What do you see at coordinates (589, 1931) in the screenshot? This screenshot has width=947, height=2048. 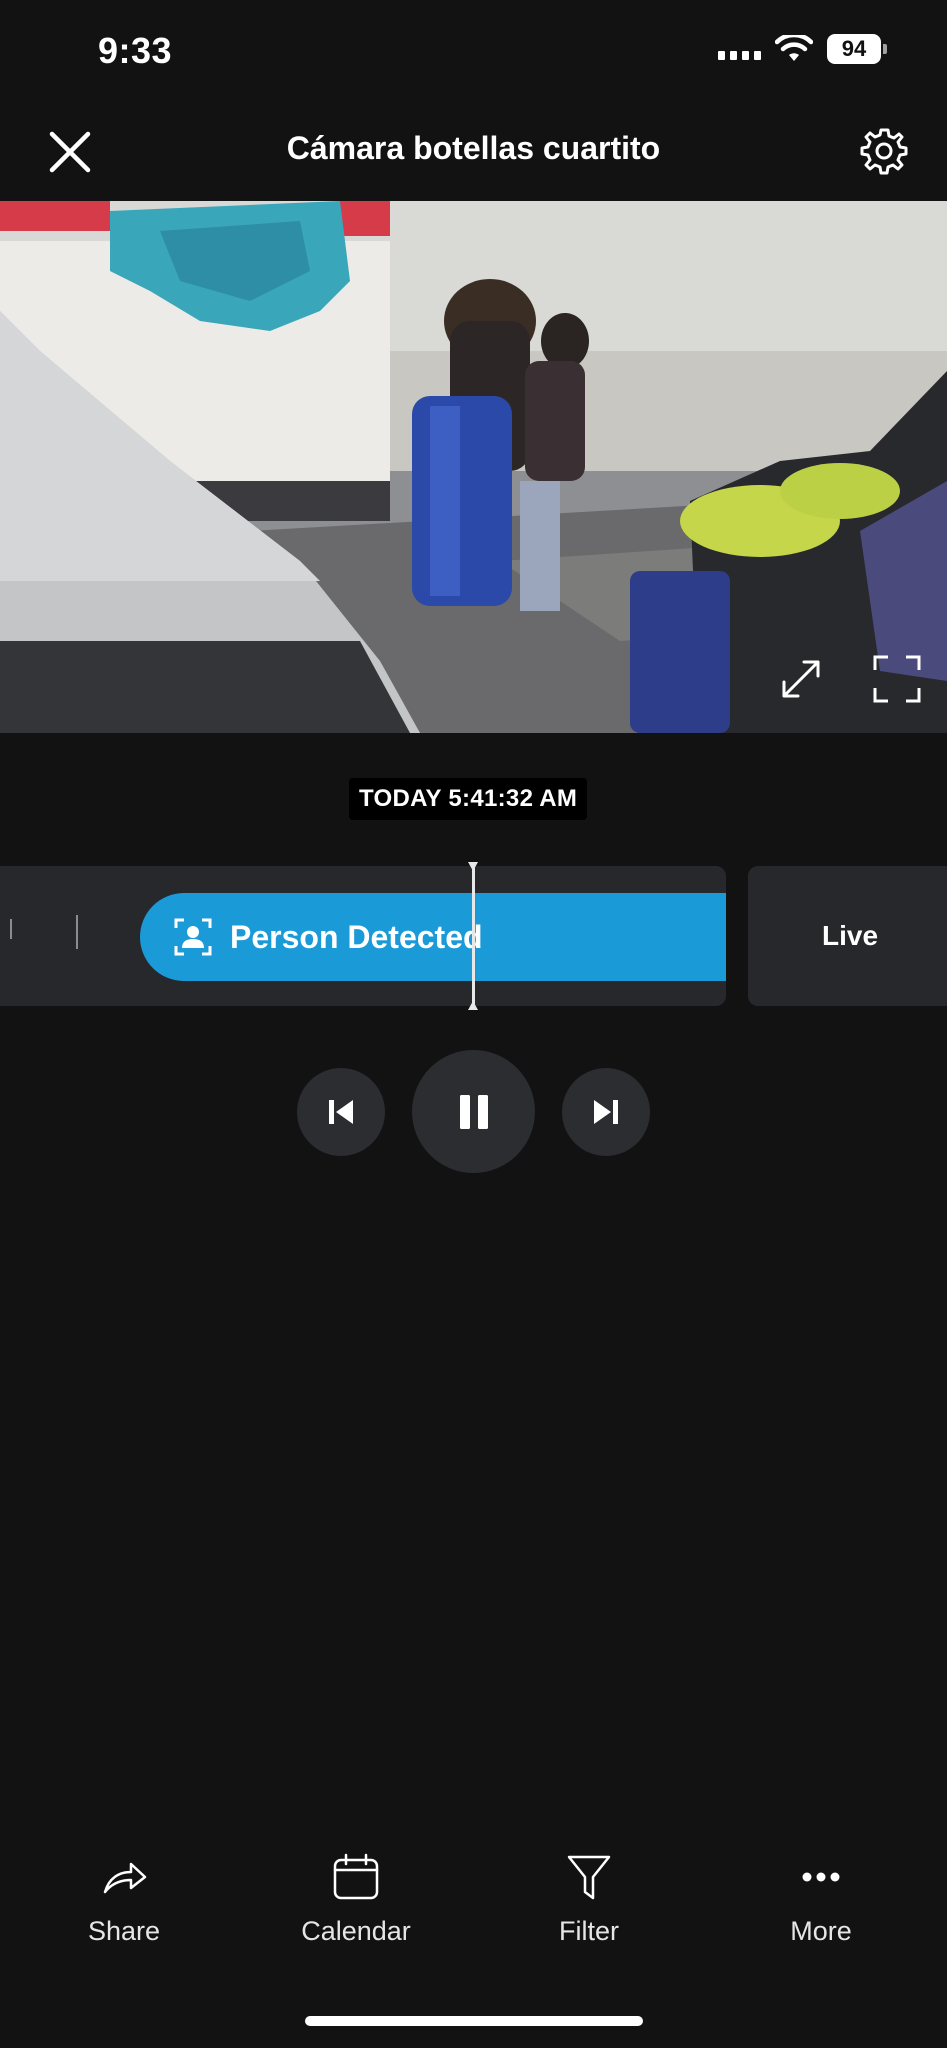 I see `filter-label: Filter` at bounding box center [589, 1931].